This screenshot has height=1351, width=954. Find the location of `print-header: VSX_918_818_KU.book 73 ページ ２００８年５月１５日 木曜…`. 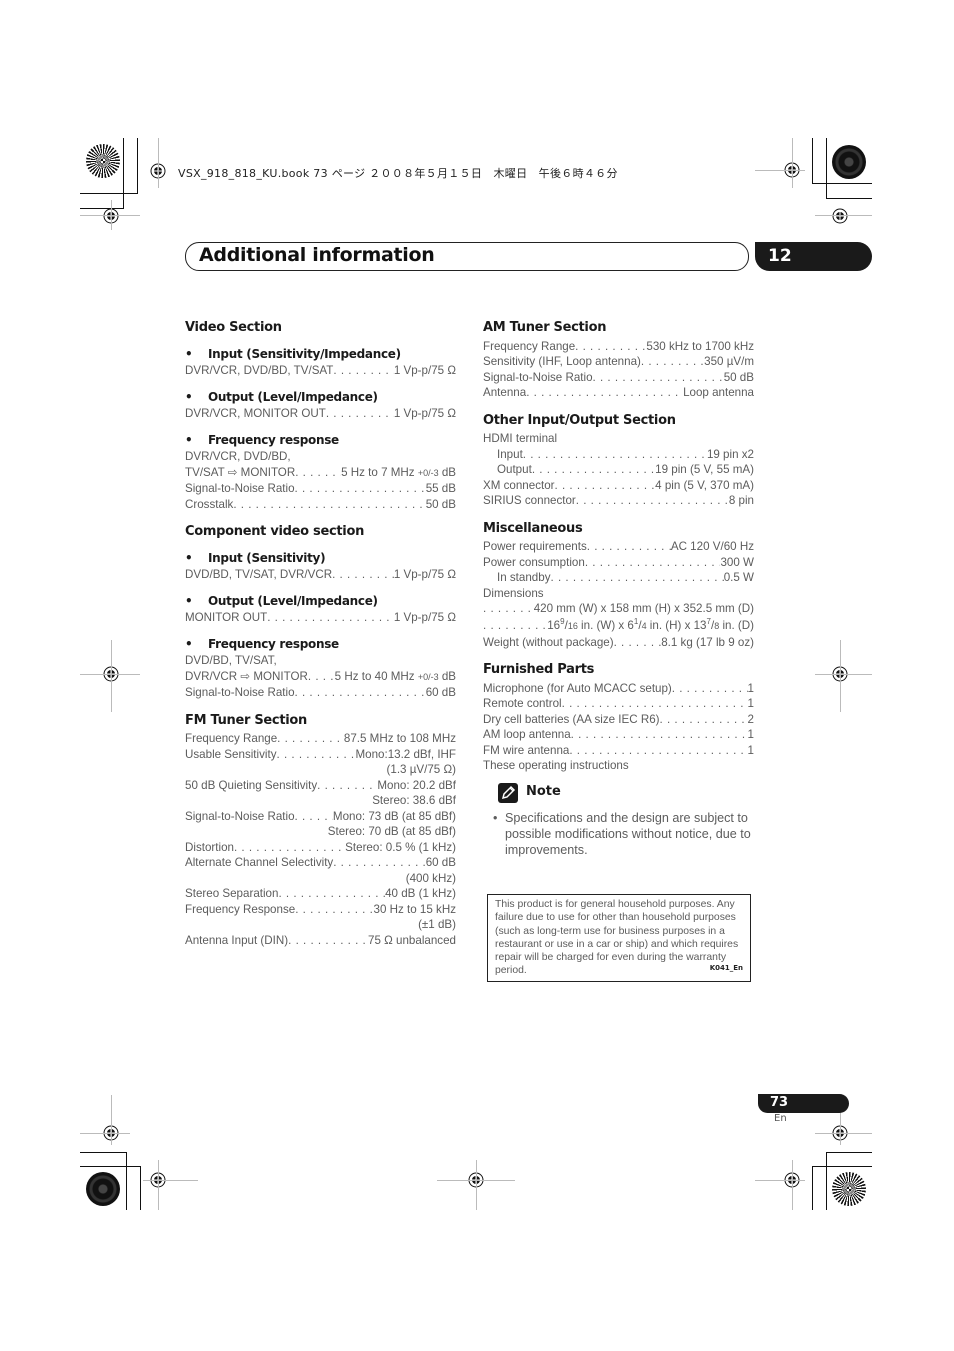

print-header: VSX_918_818_KU.book 73 ページ ２００８年５月１５日 木曜… is located at coordinates (398, 173).